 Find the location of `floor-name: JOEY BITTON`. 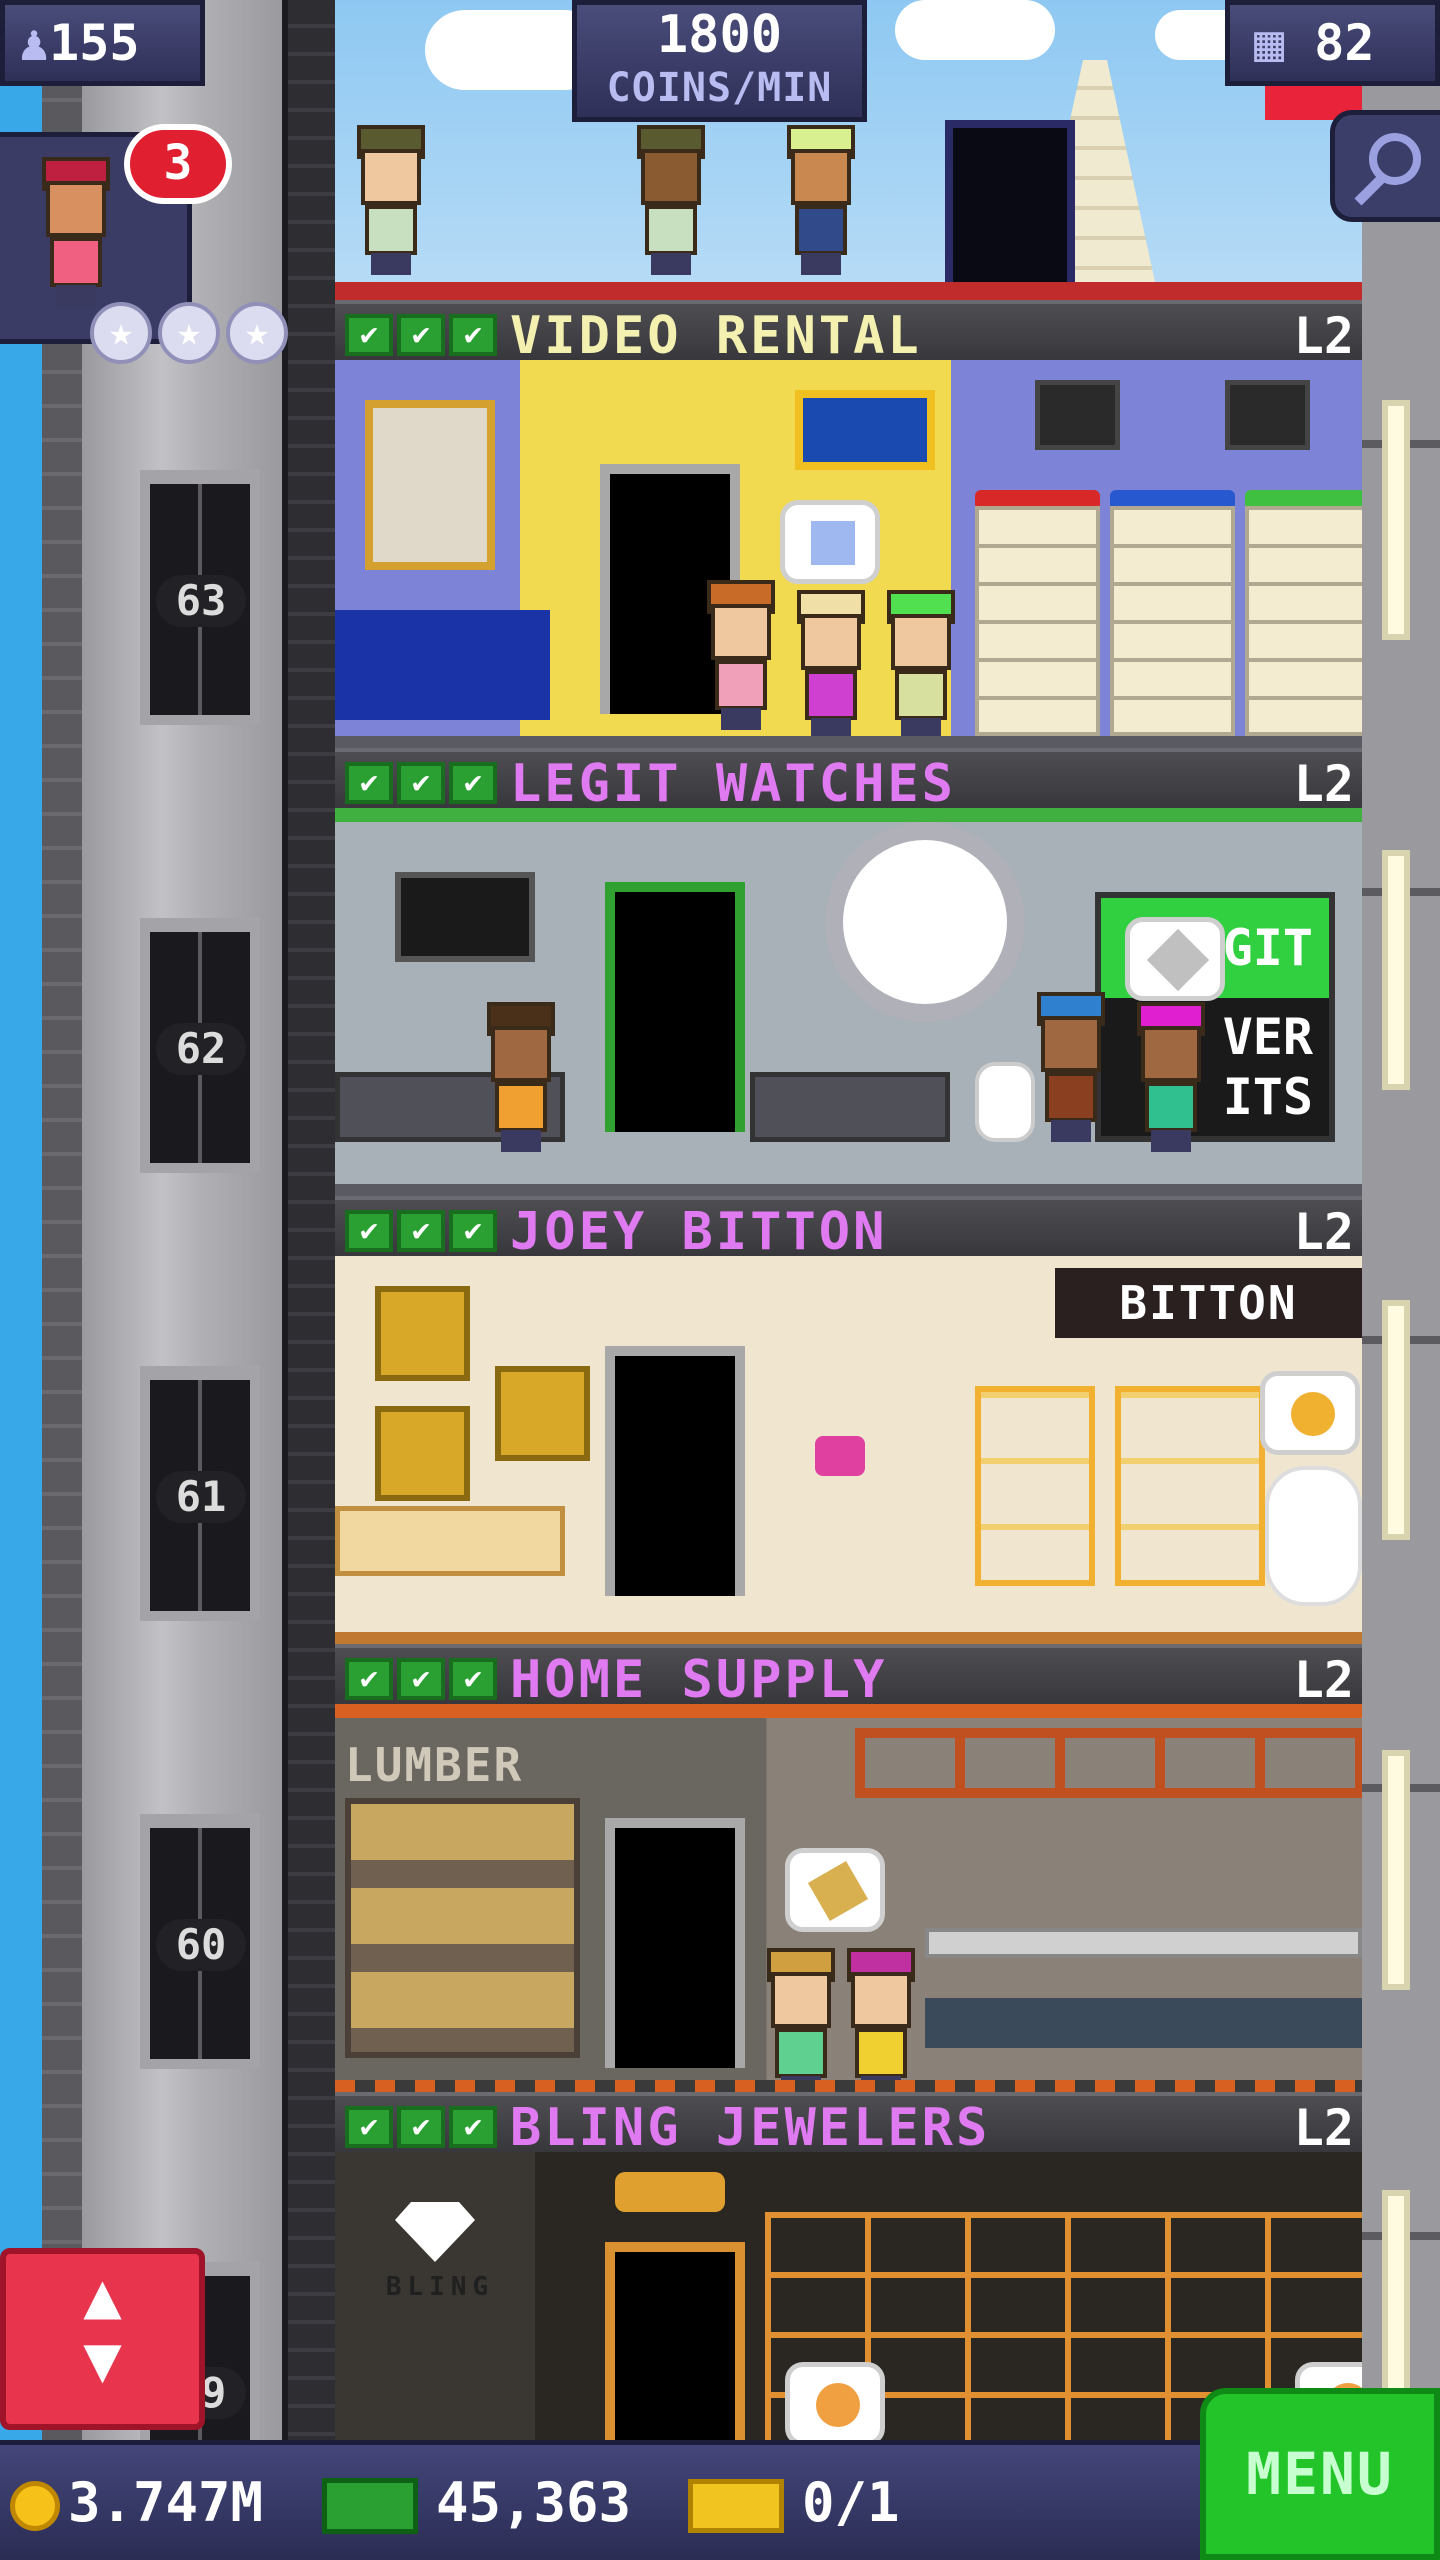

floor-name: JOEY BITTON is located at coordinates (699, 1232).